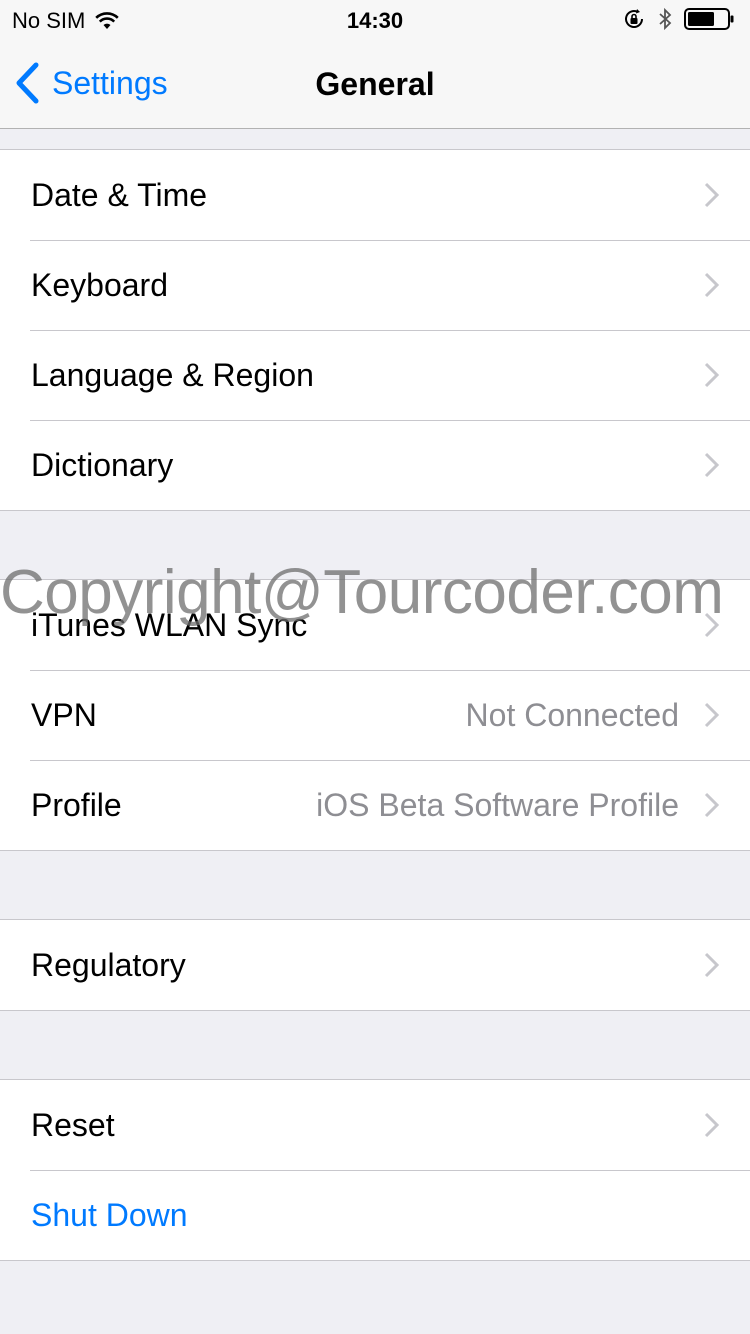 The width and height of the screenshot is (750, 1334). Describe the element at coordinates (109, 1215) in the screenshot. I see `shut-down-button: Shut Down` at that location.